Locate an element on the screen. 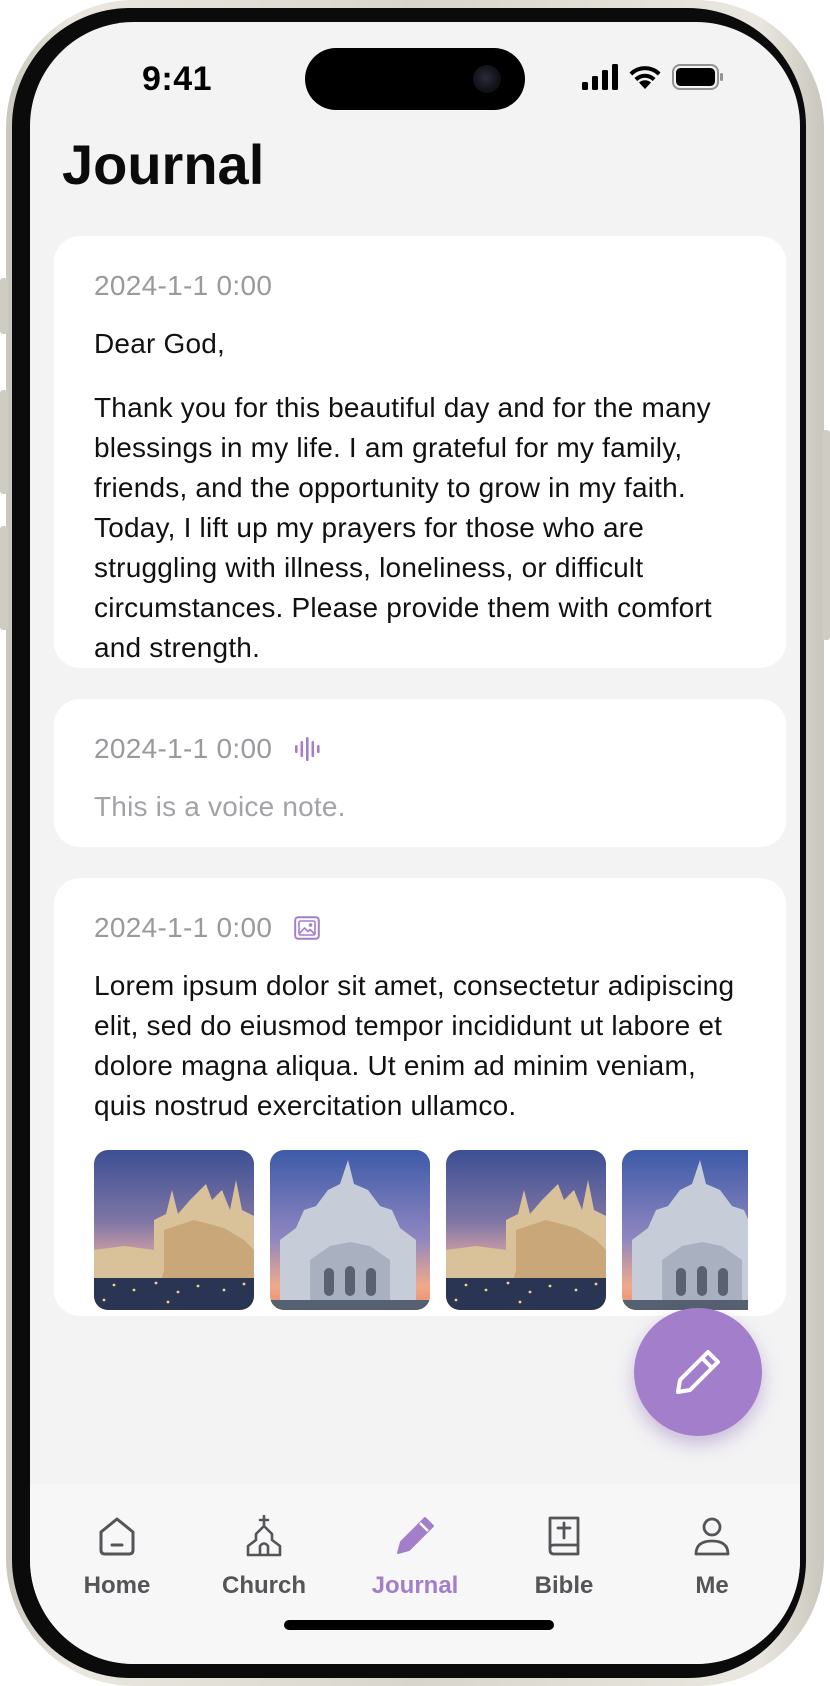  volume-down-button is located at coordinates (4, 578).